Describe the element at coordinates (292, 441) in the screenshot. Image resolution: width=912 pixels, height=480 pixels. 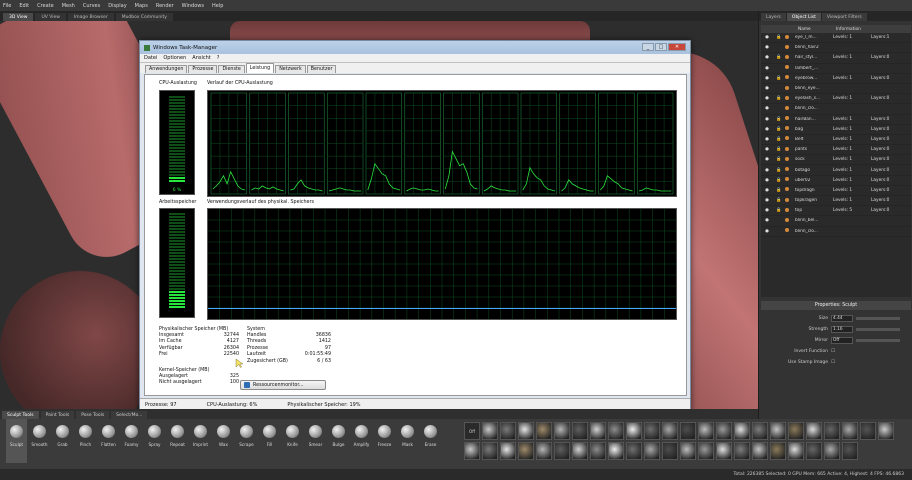
I see `tool-knife: Knife` at that location.